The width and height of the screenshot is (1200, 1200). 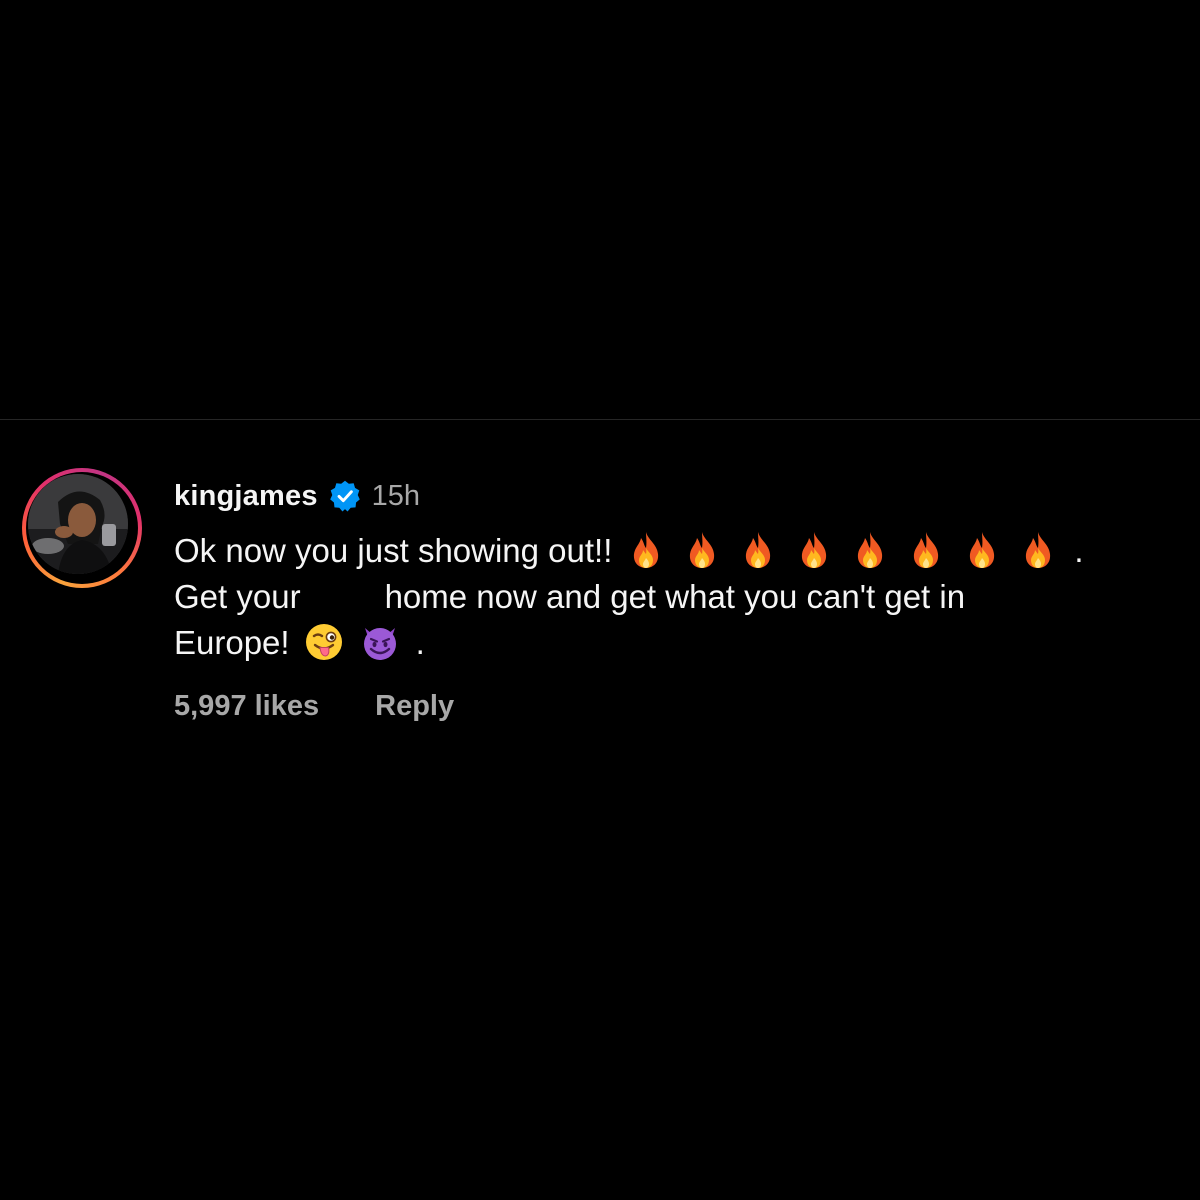 What do you see at coordinates (237, 596) in the screenshot?
I see `comment-line-2-start: Get your` at bounding box center [237, 596].